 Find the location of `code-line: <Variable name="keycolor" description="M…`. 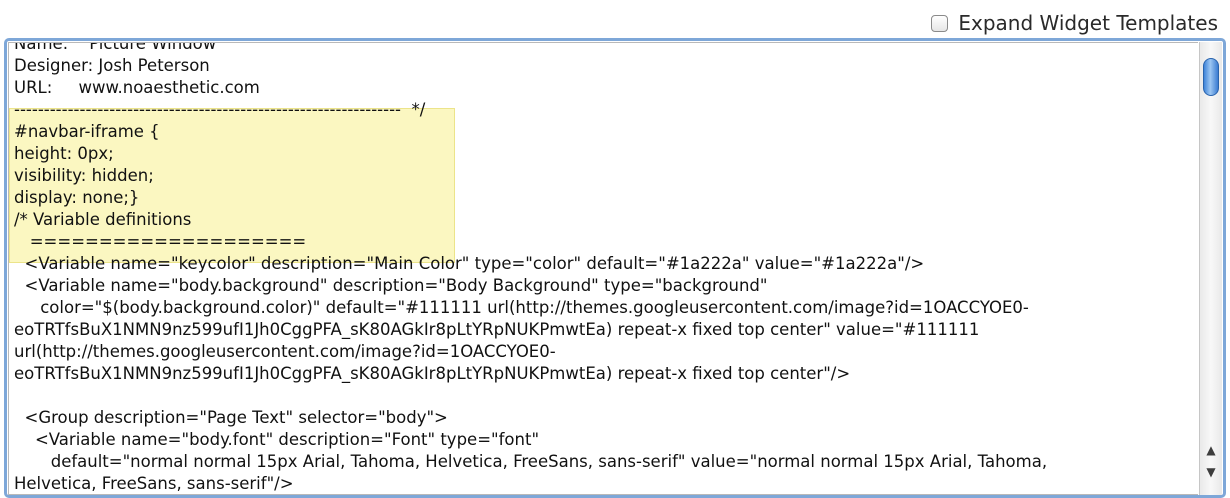

code-line: <Variable name="keycolor" description="M… is located at coordinates (469, 263).